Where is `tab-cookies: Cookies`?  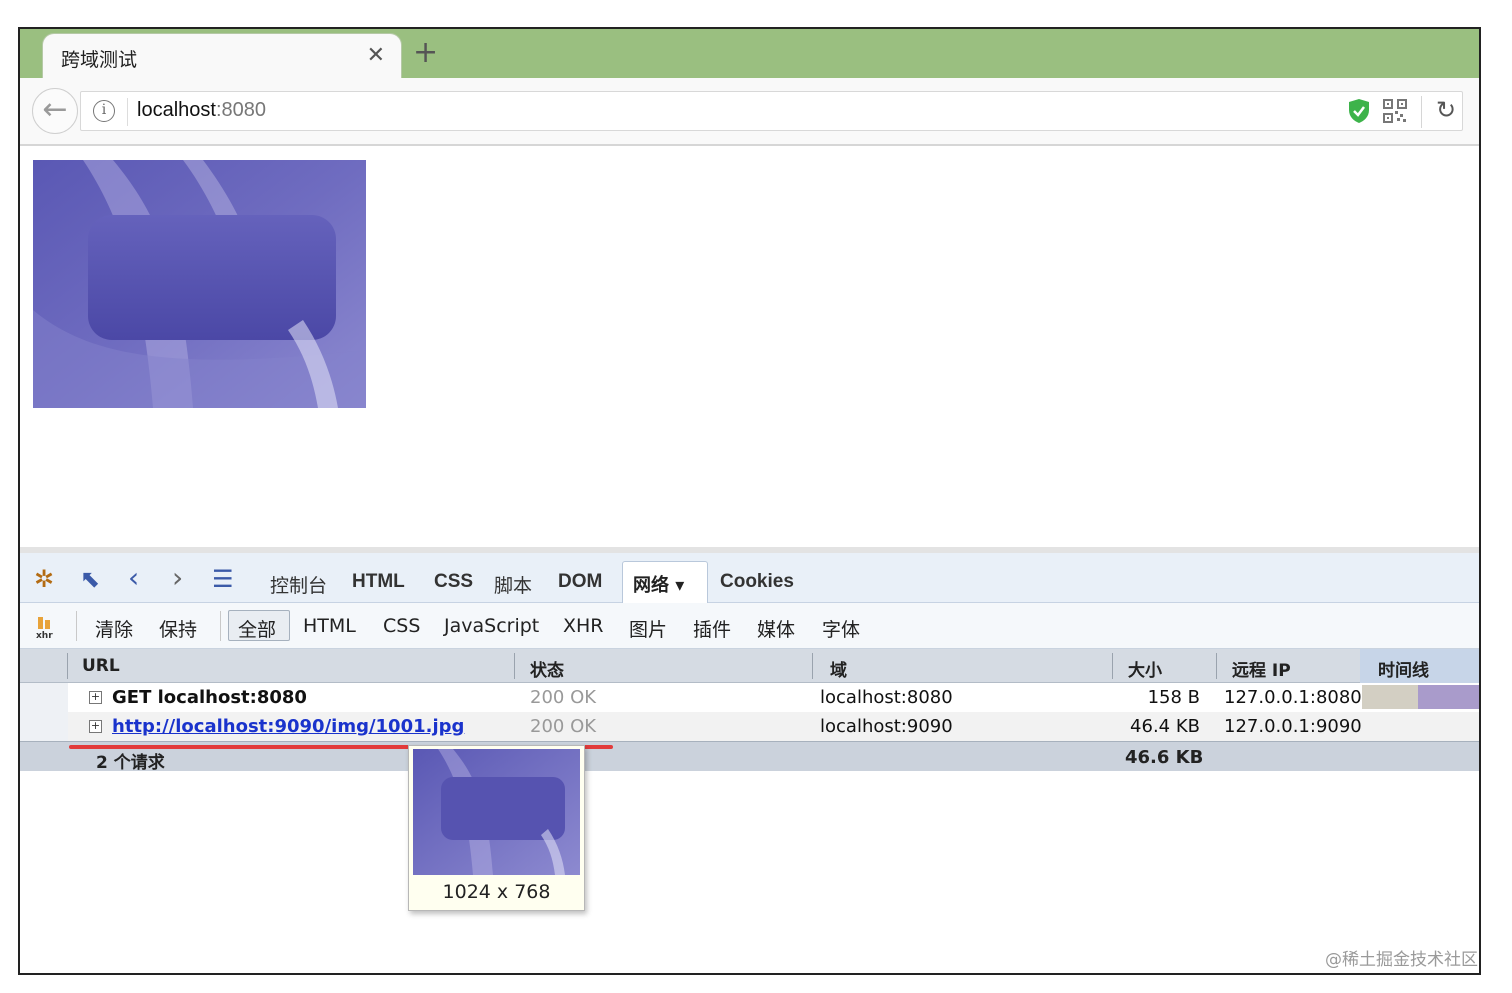 tab-cookies: Cookies is located at coordinates (757, 582).